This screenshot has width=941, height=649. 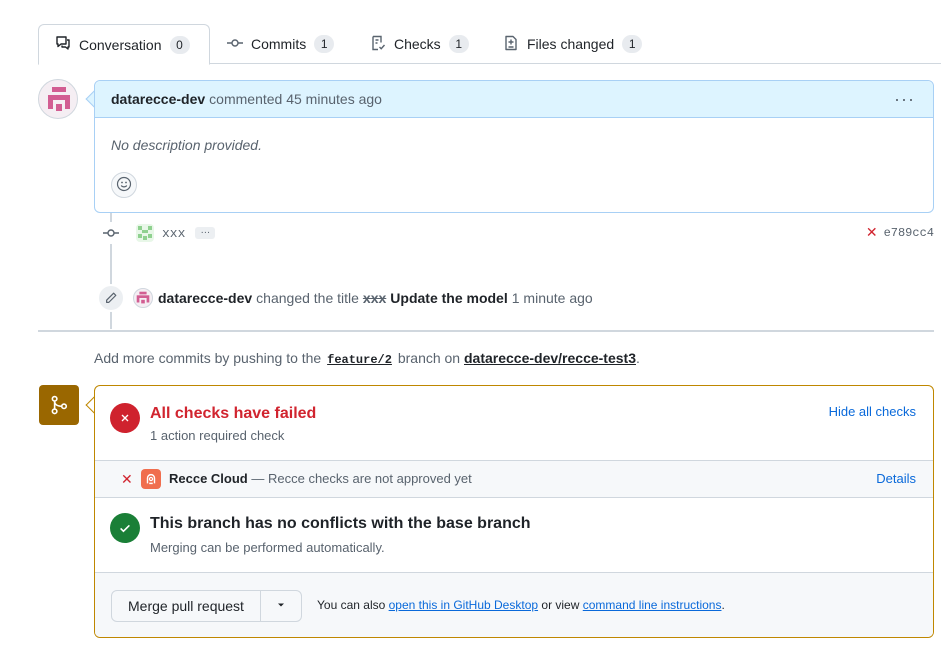 What do you see at coordinates (517, 233) in the screenshot?
I see `commit-list-item: xxx … ✕ e789cc4` at bounding box center [517, 233].